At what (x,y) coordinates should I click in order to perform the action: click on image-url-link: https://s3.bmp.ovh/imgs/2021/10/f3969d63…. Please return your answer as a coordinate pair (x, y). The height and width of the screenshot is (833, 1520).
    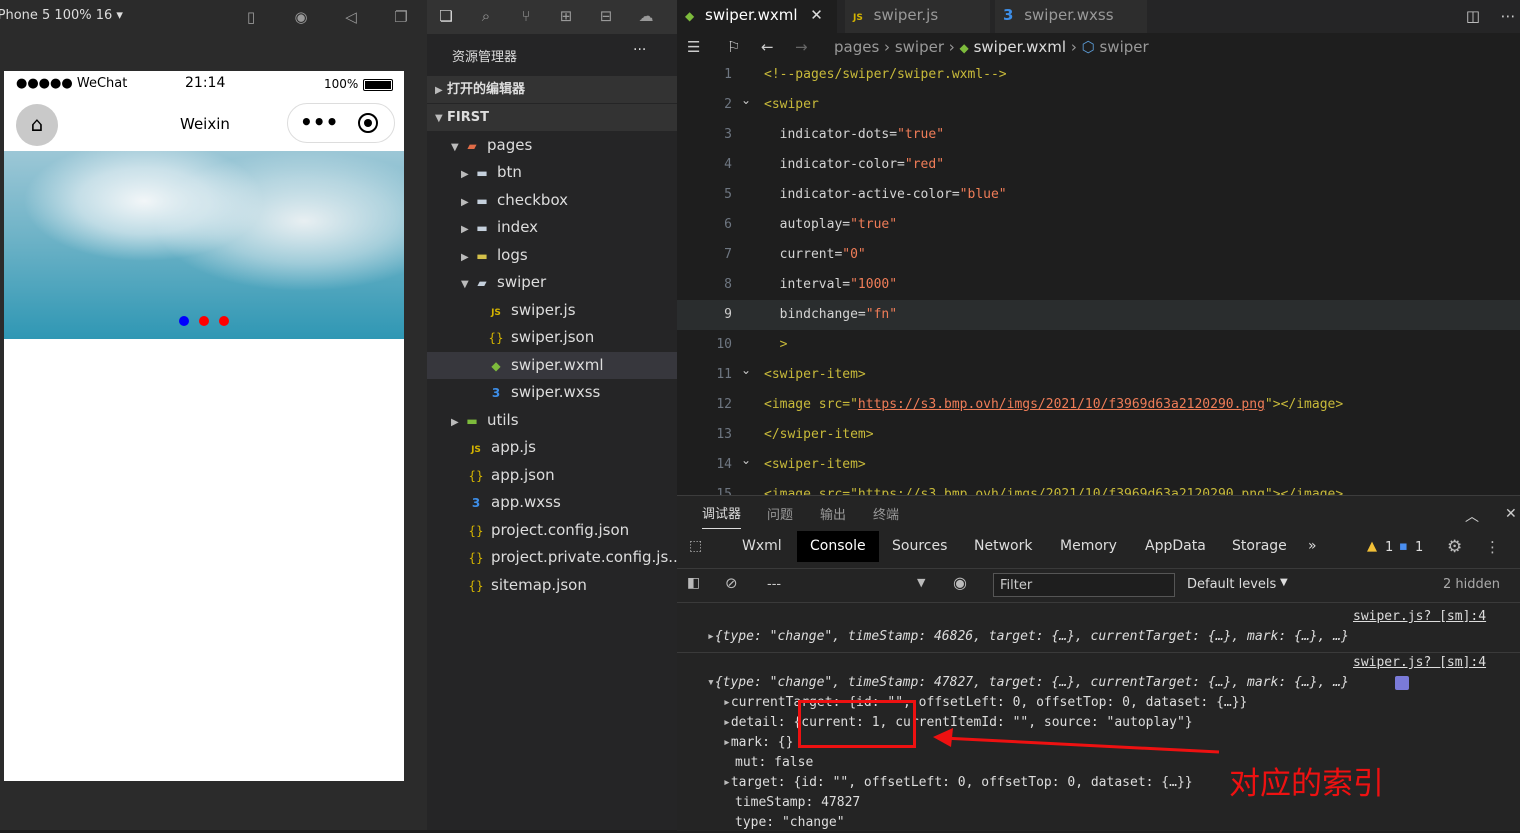
    Looking at the image, I should click on (1061, 404).